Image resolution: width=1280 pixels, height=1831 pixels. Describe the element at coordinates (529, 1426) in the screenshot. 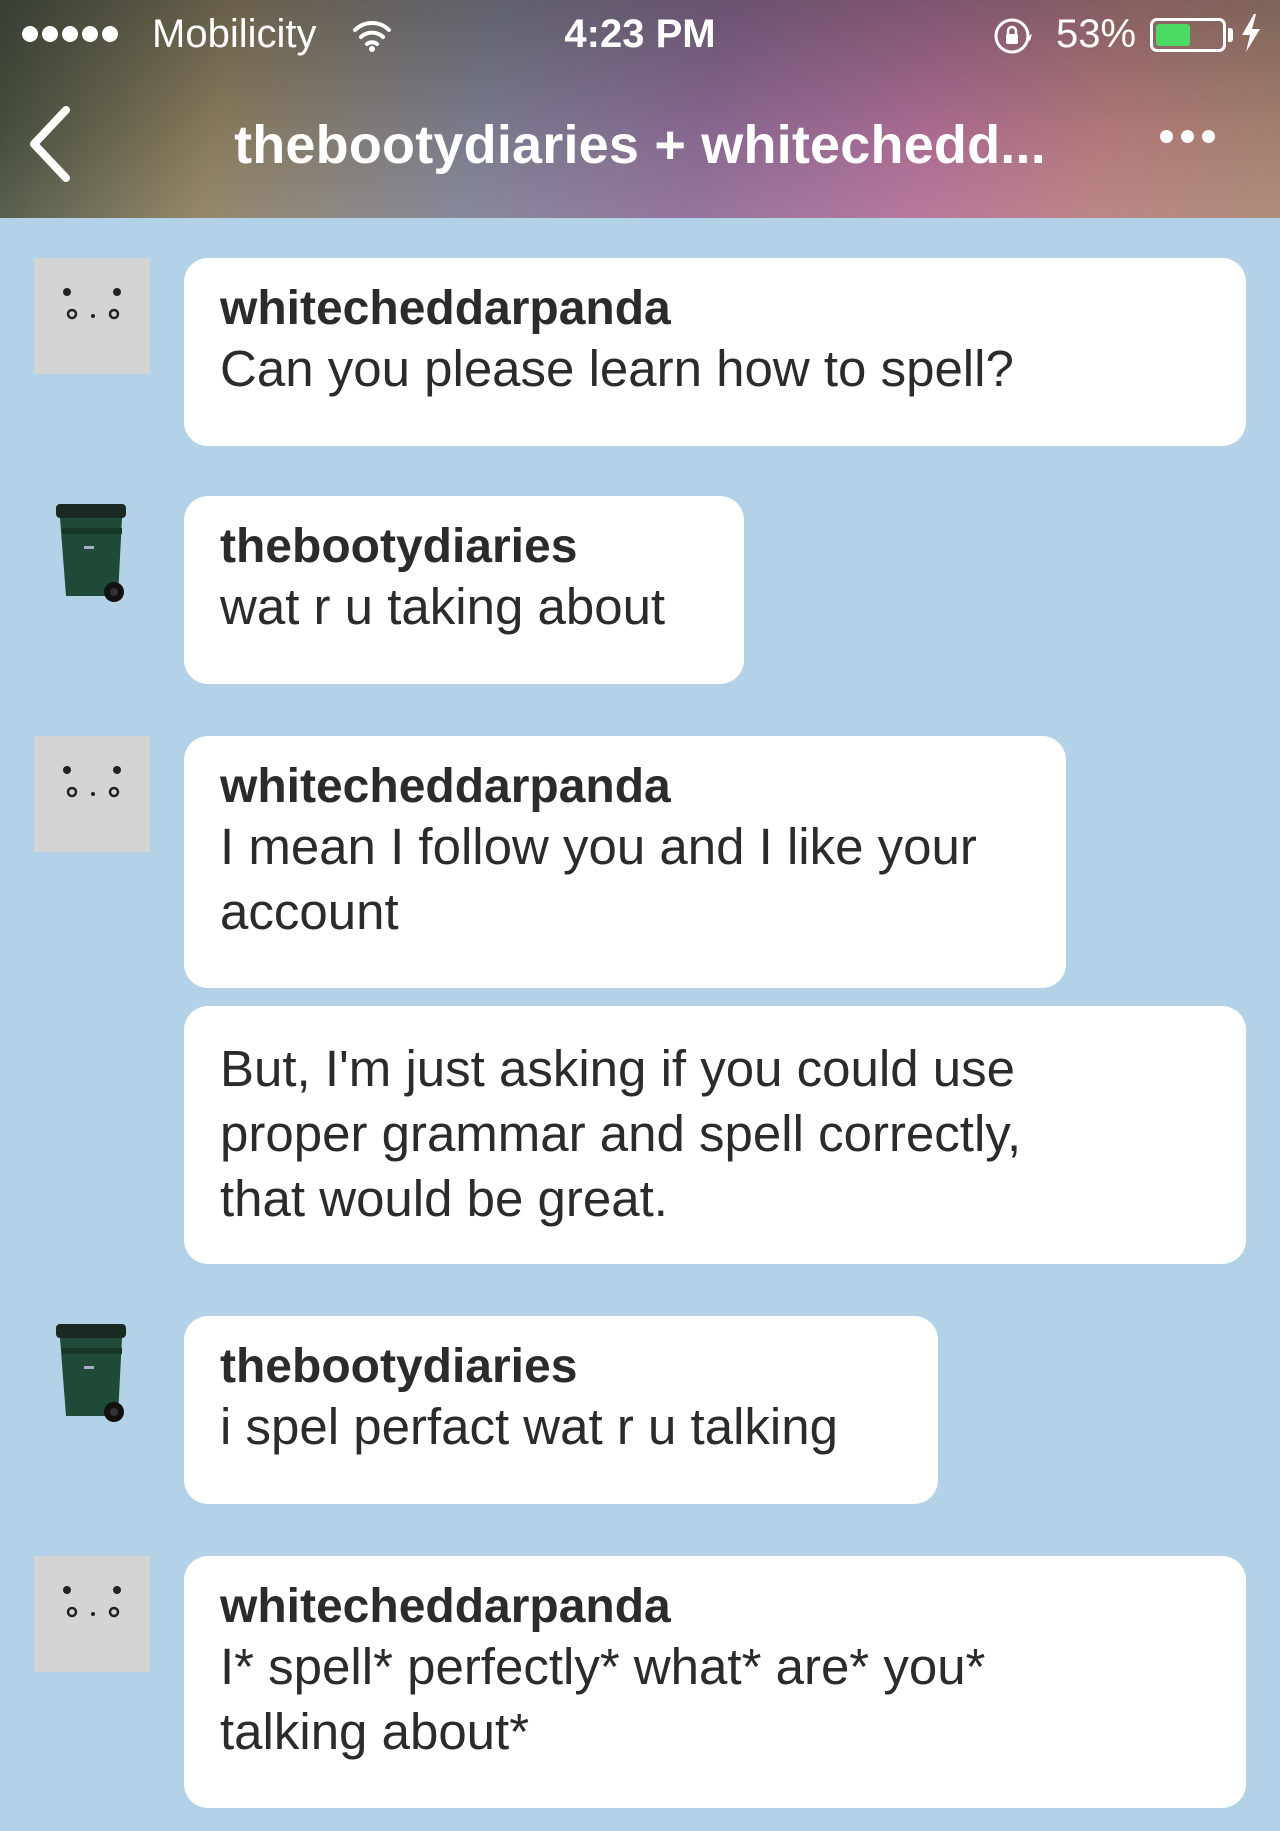

I see `message-text: i spel perfact wat r u talking` at that location.